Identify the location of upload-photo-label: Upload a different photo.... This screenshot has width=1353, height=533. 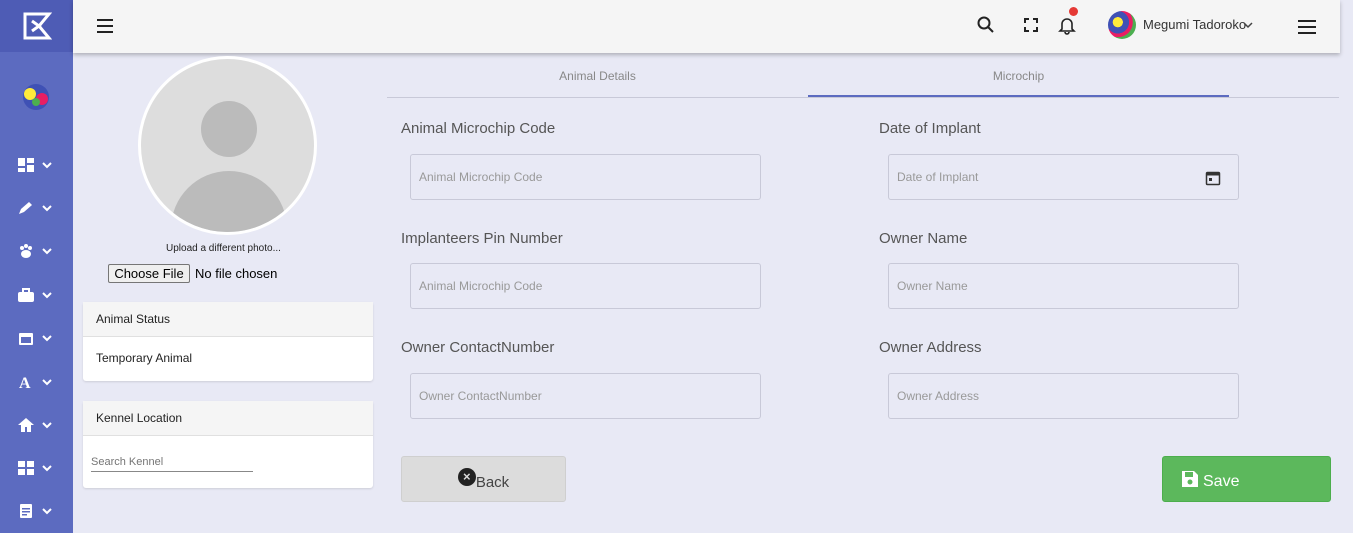
(223, 248).